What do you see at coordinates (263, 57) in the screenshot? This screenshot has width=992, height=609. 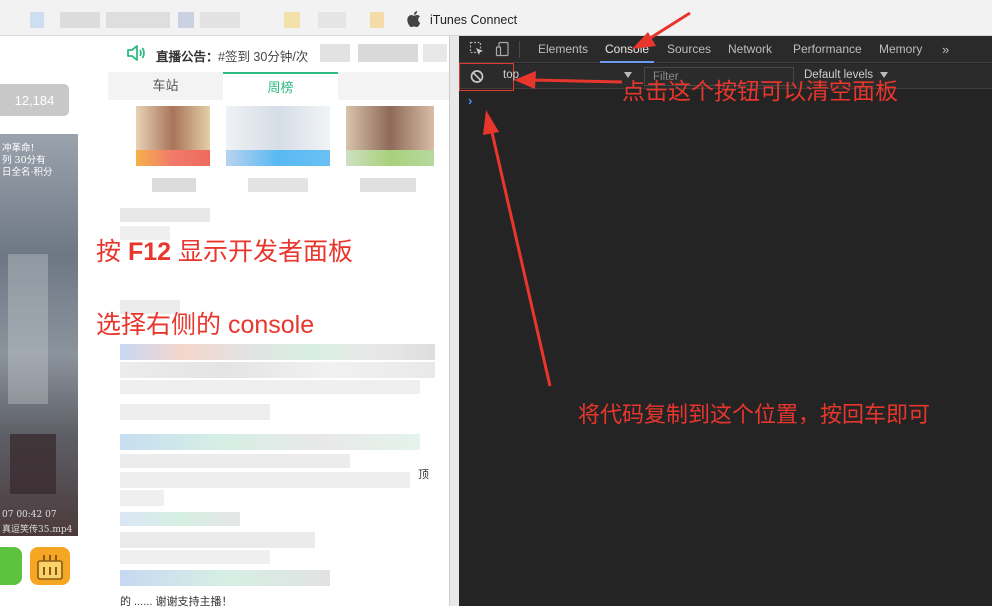 I see `announcement-text: #签到 30分钟/次` at bounding box center [263, 57].